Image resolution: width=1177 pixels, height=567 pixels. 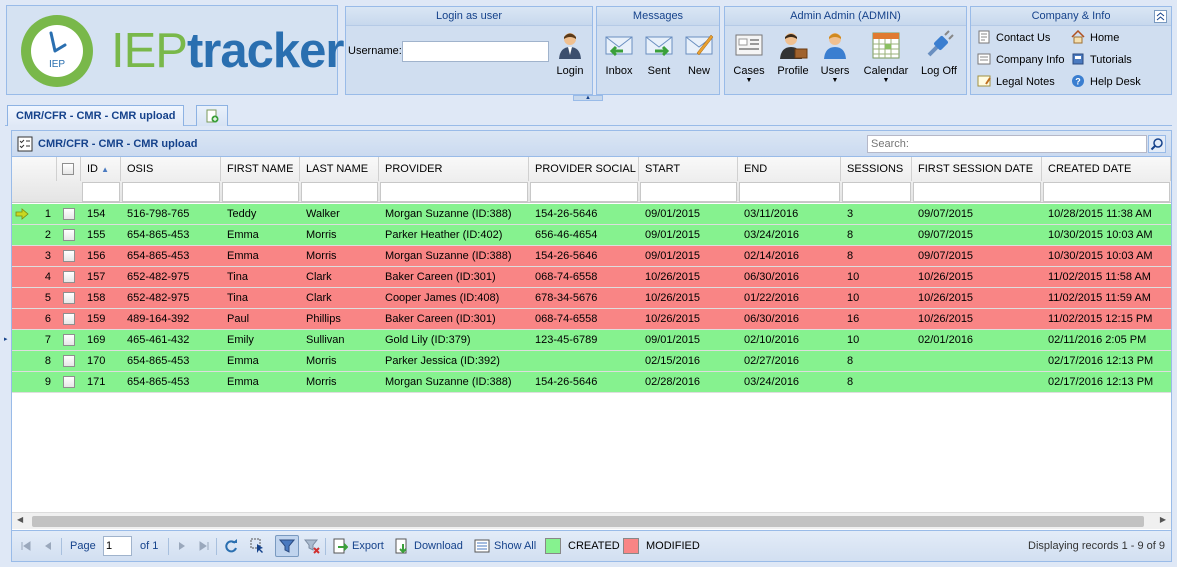 I want to click on users-icon, so click(x=835, y=46).